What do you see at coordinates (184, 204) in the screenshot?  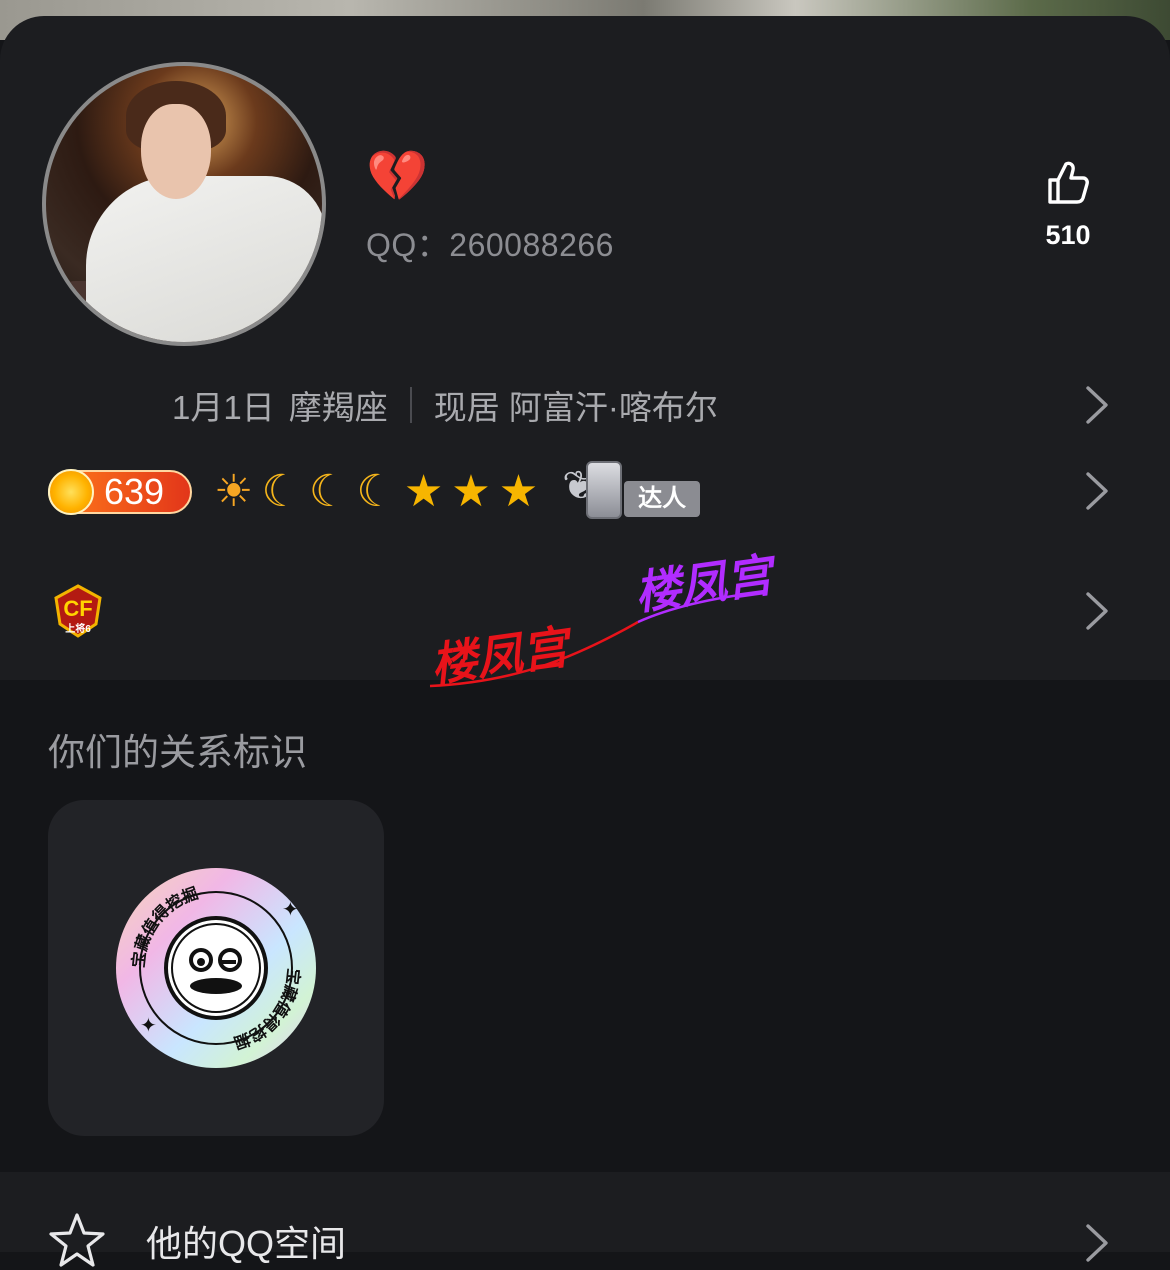 I see `avatar` at bounding box center [184, 204].